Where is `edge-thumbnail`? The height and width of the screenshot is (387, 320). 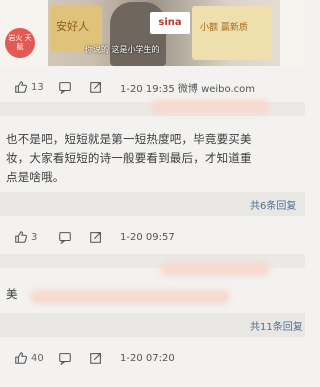
edge-thumbnail is located at coordinates (292, 33).